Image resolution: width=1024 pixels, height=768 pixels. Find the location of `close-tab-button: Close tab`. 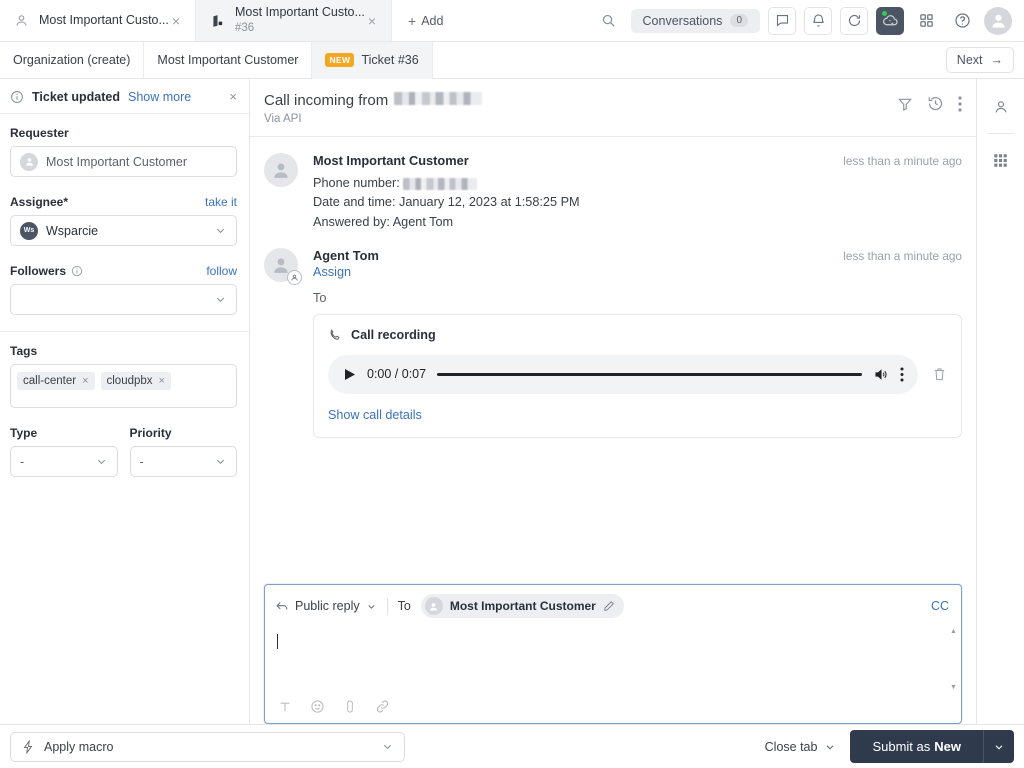

close-tab-button: Close tab is located at coordinates (801, 747).